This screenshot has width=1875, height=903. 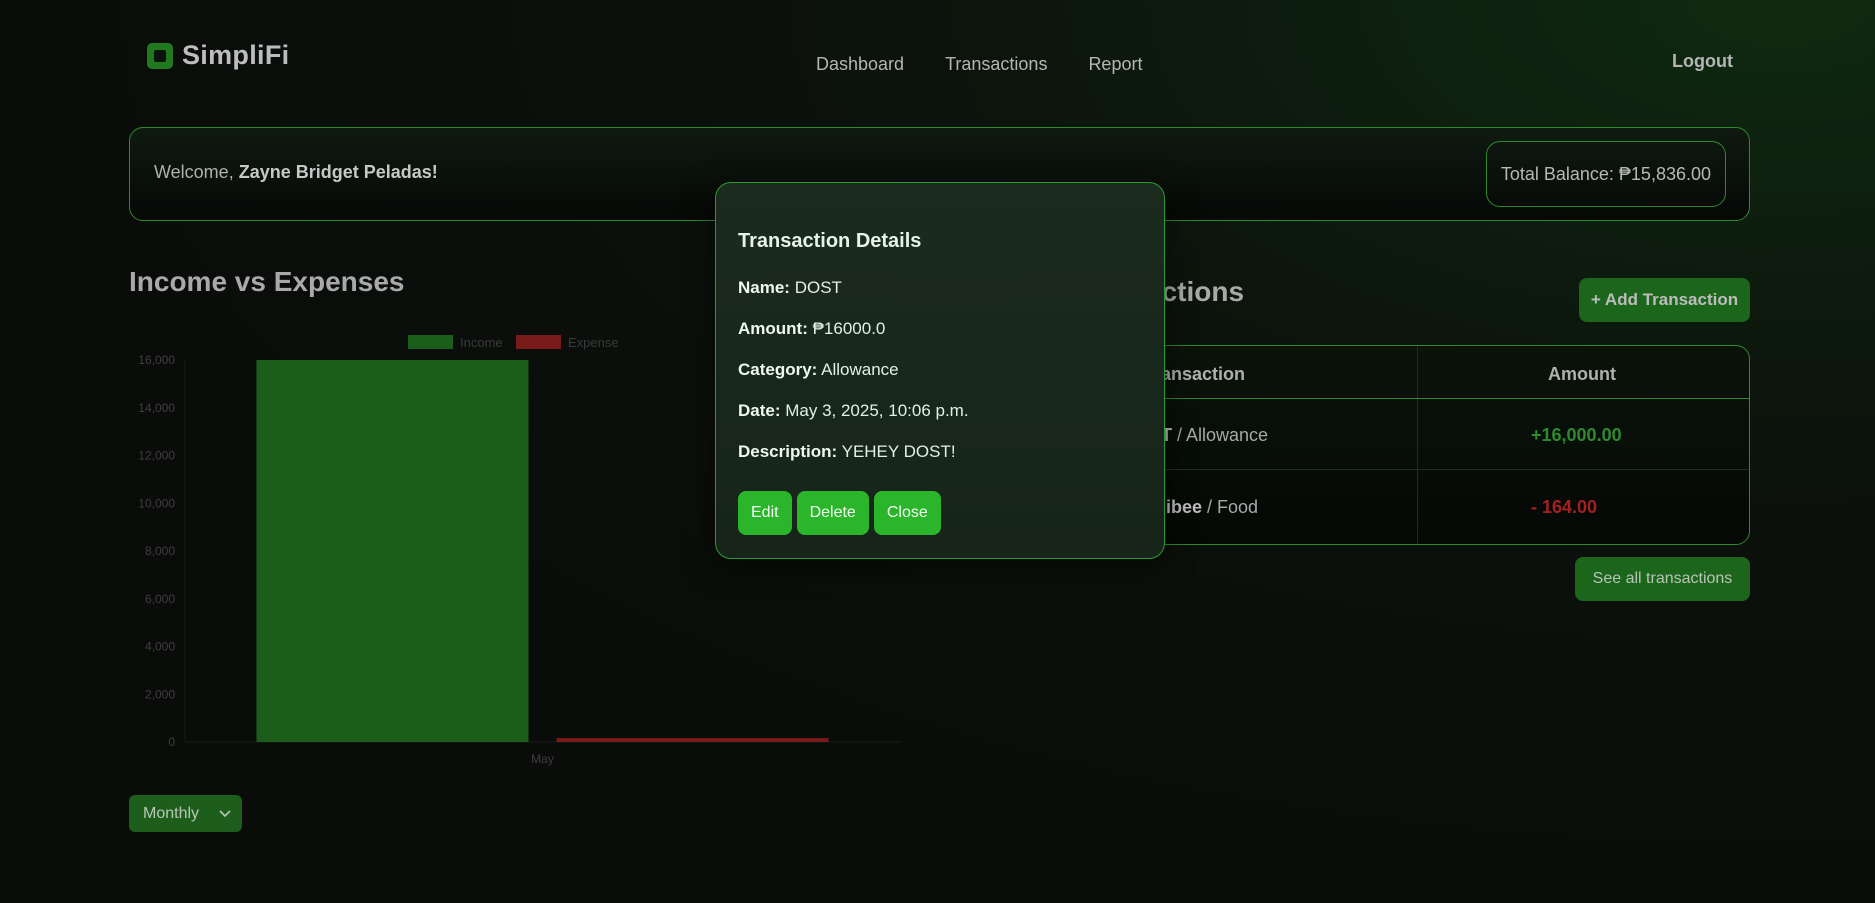 I want to click on close-button: Close, so click(x=907, y=513).